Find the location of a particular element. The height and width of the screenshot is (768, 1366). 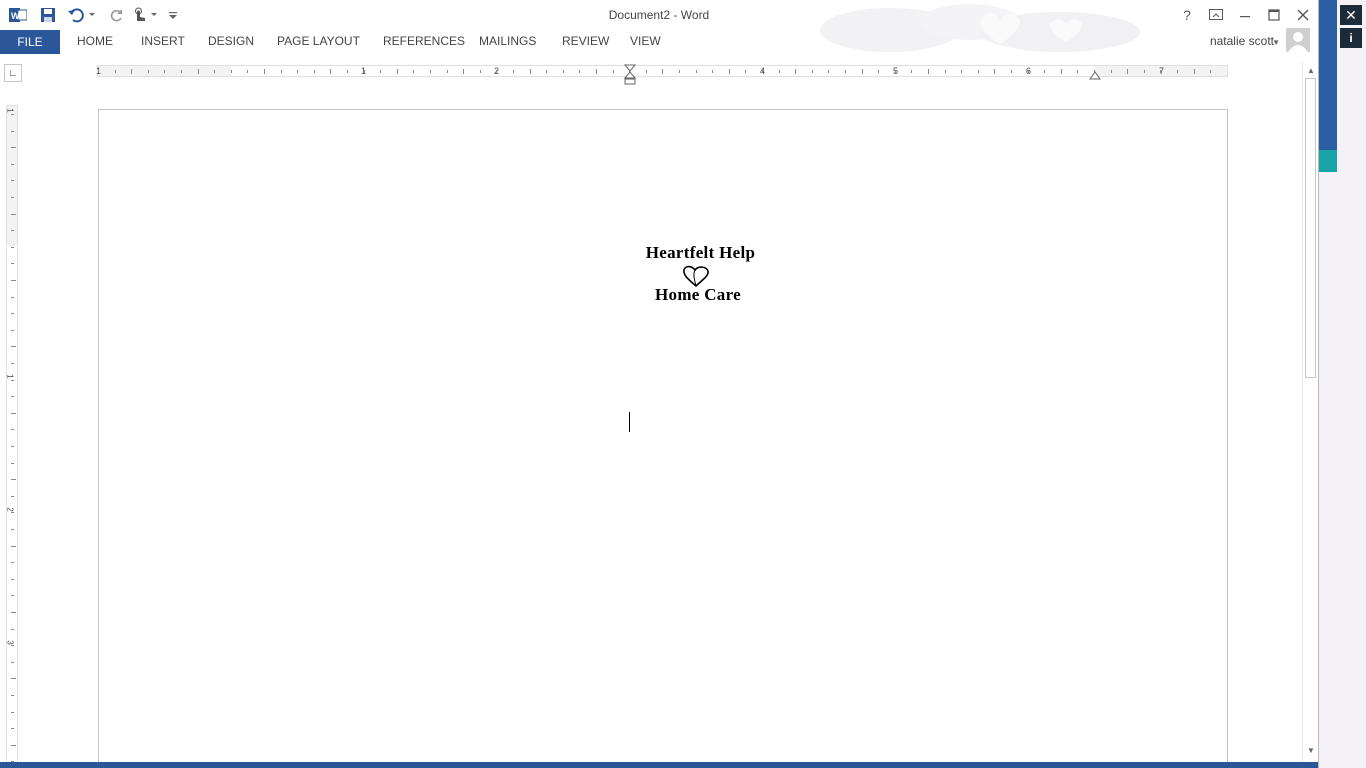

tab-view: VIEW is located at coordinates (645, 41).